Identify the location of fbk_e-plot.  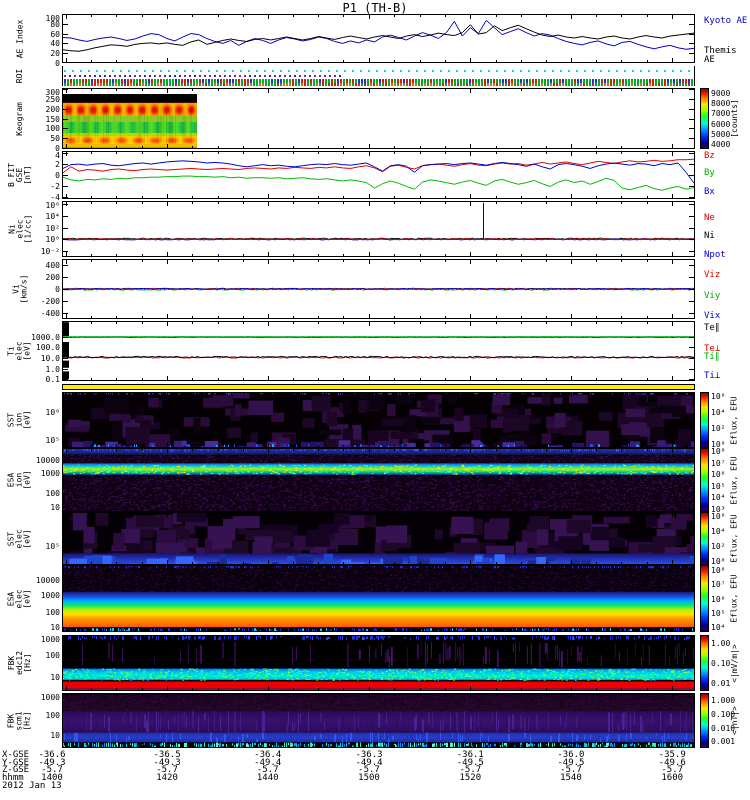
(378, 663).